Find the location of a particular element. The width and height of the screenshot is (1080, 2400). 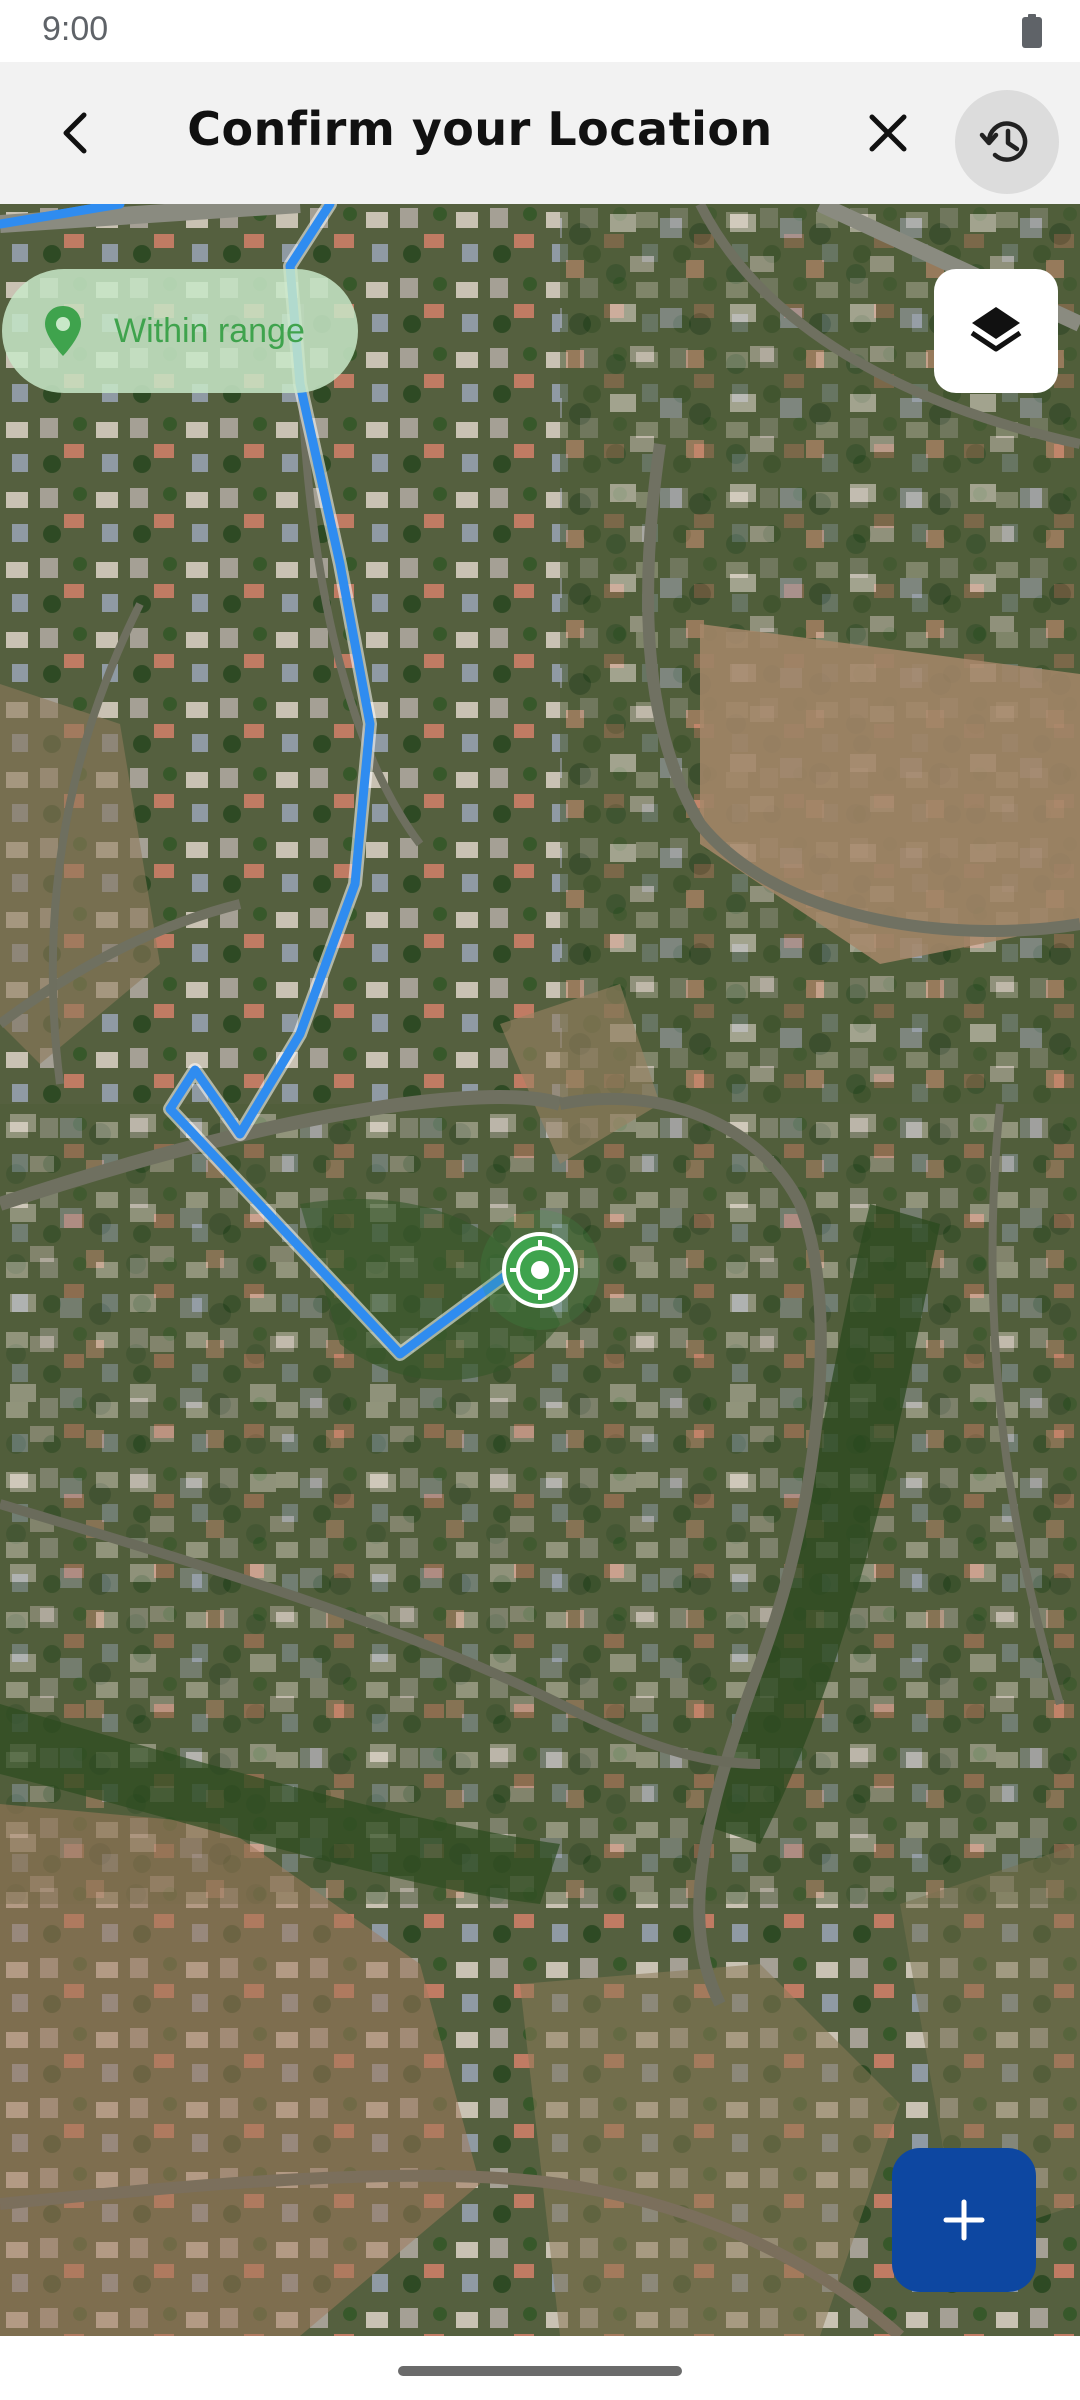

map-pin-icon is located at coordinates (63, 331).